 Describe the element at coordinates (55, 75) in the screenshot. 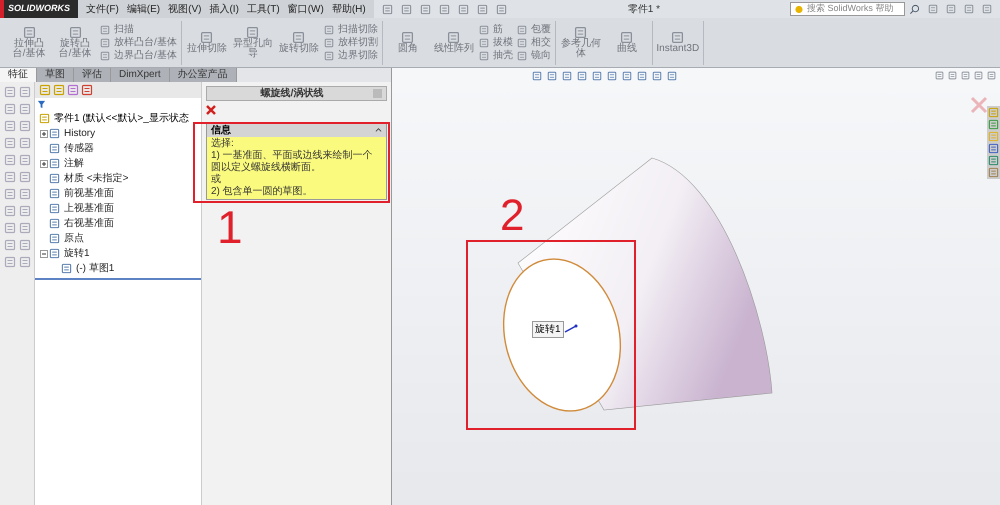

I see `command-tab: 草图` at that location.